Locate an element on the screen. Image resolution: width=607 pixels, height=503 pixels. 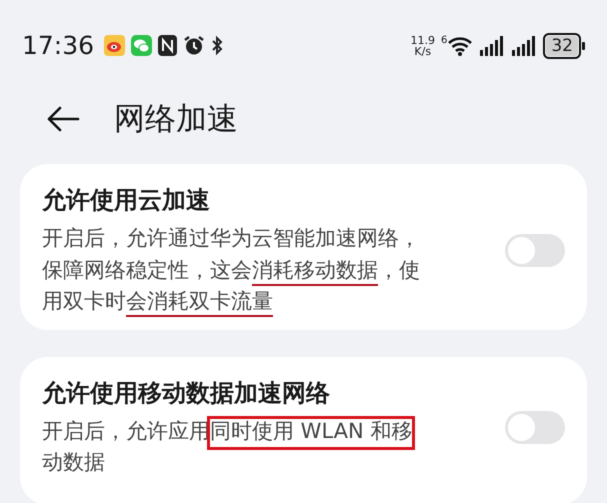
alarm-icon is located at coordinates (194, 45).